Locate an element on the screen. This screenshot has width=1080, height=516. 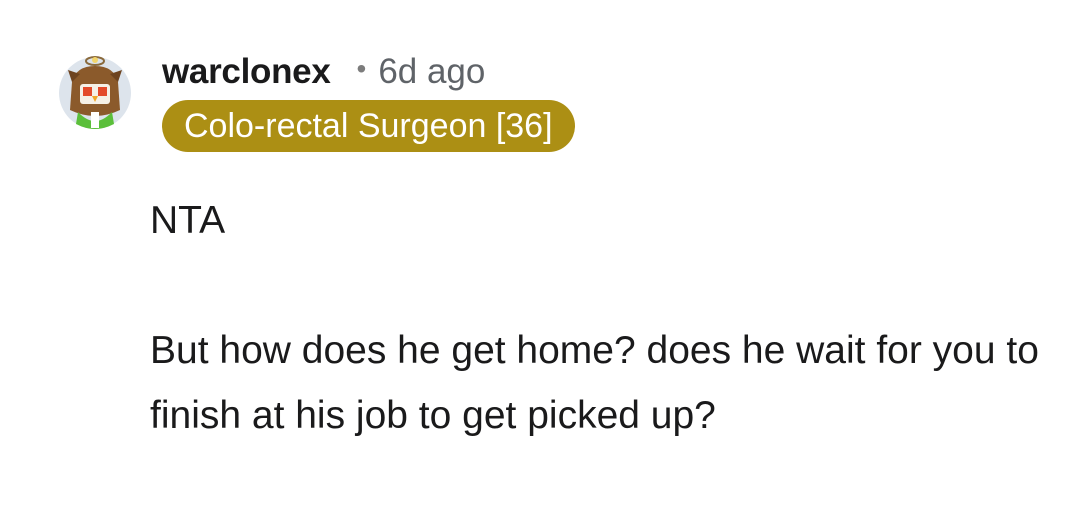
owl-avatar-icon is located at coordinates (95, 91).